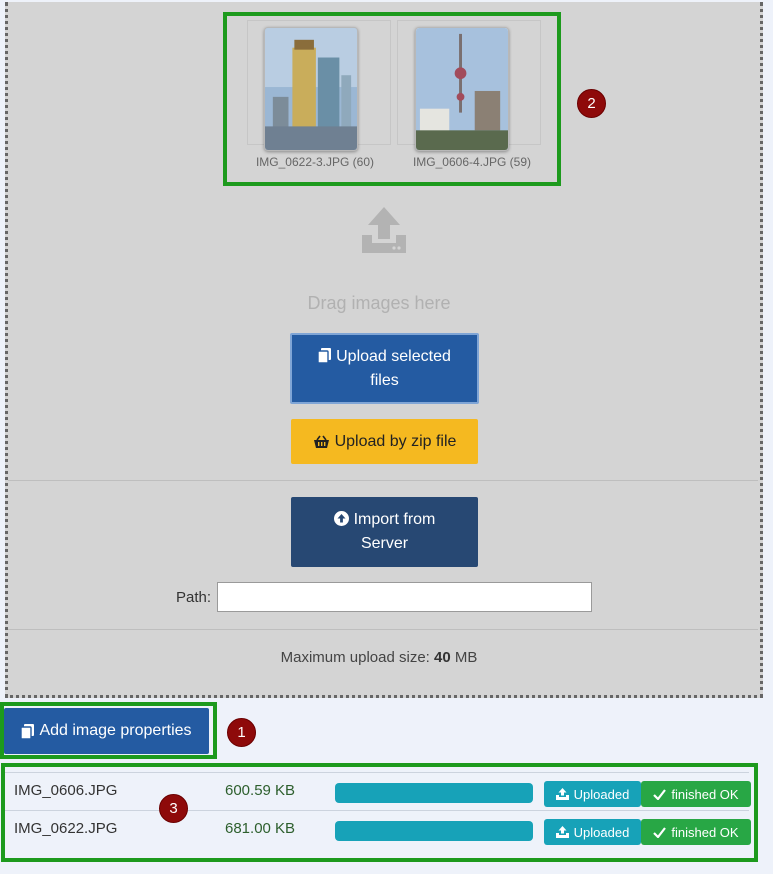  What do you see at coordinates (115, 730) in the screenshot?
I see `add-image-properties-label: Add image properties` at bounding box center [115, 730].